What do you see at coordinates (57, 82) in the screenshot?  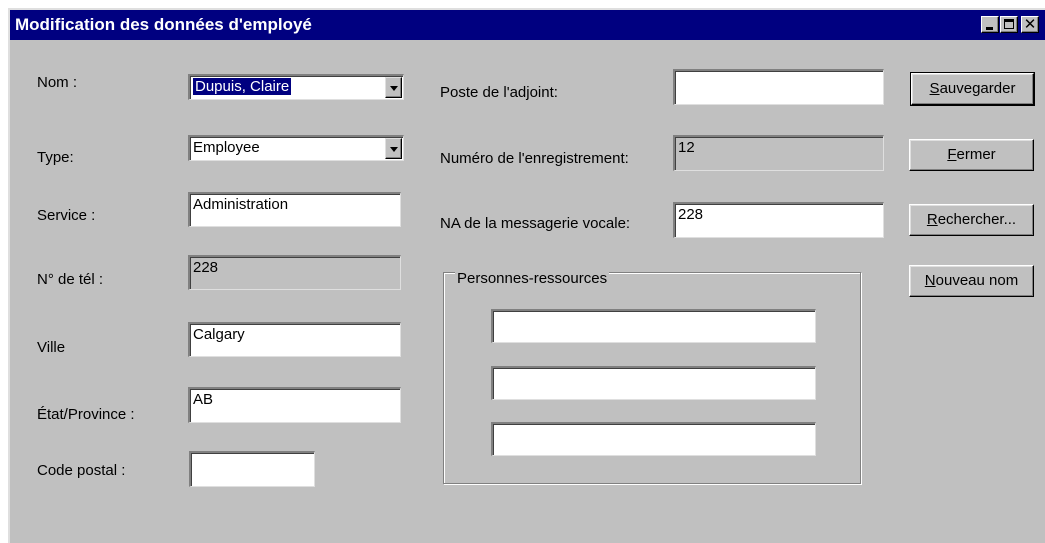 I see `nom-label: Nom :` at bounding box center [57, 82].